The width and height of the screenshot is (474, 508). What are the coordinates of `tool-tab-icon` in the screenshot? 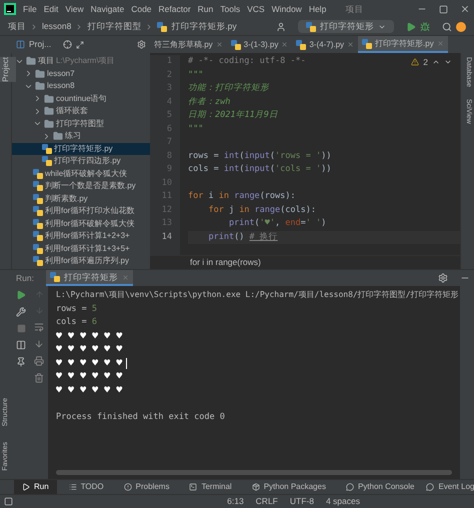 It's located at (256, 487).